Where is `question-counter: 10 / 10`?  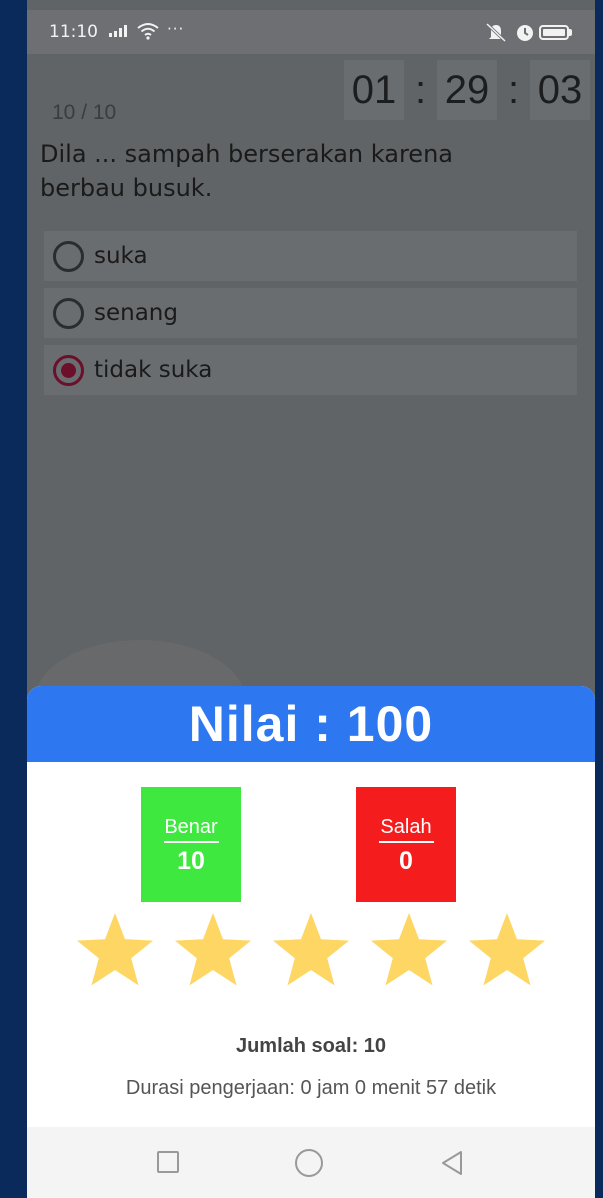
question-counter: 10 / 10 is located at coordinates (84, 112).